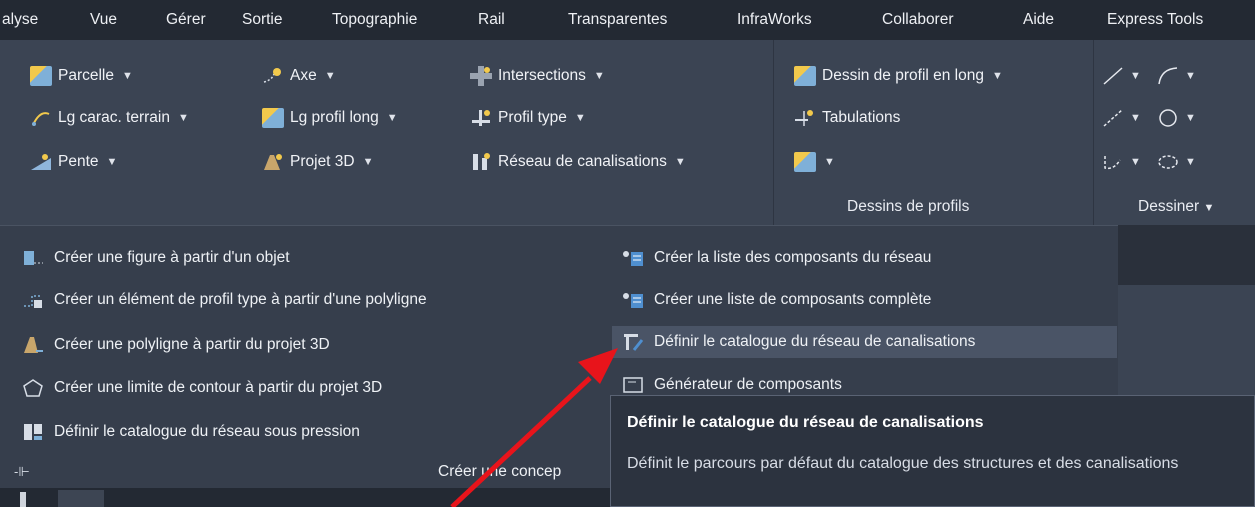 This screenshot has width=1255, height=507. What do you see at coordinates (33, 258) in the screenshot?
I see `feature-line-from-object-icon` at bounding box center [33, 258].